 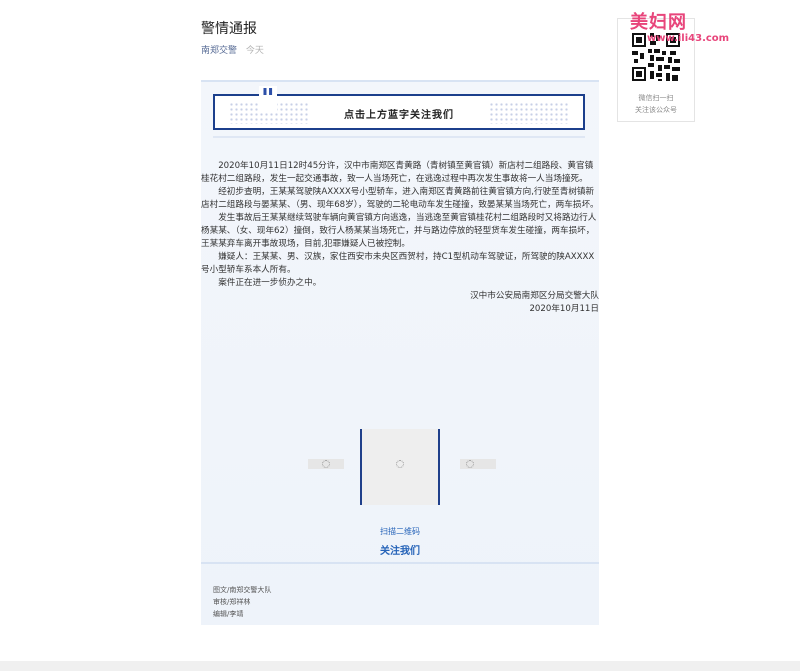 What do you see at coordinates (658, 22) in the screenshot?
I see `watermark-text: 美妇网` at bounding box center [658, 22].